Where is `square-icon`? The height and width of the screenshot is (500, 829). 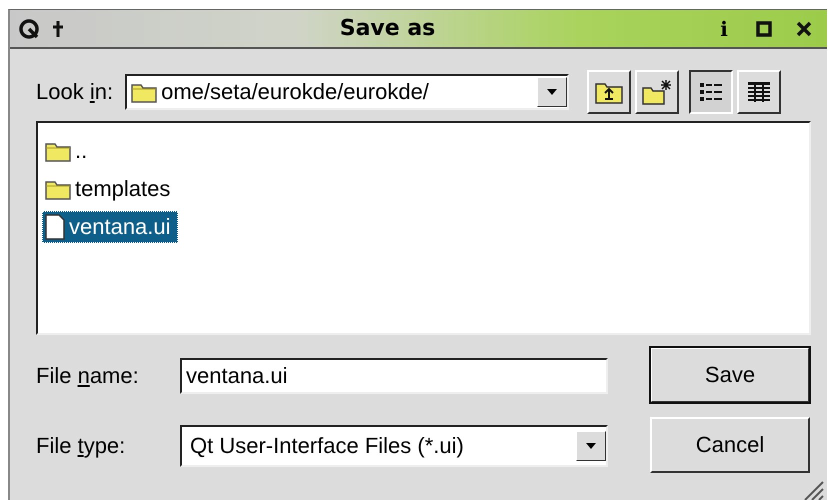 square-icon is located at coordinates (764, 29).